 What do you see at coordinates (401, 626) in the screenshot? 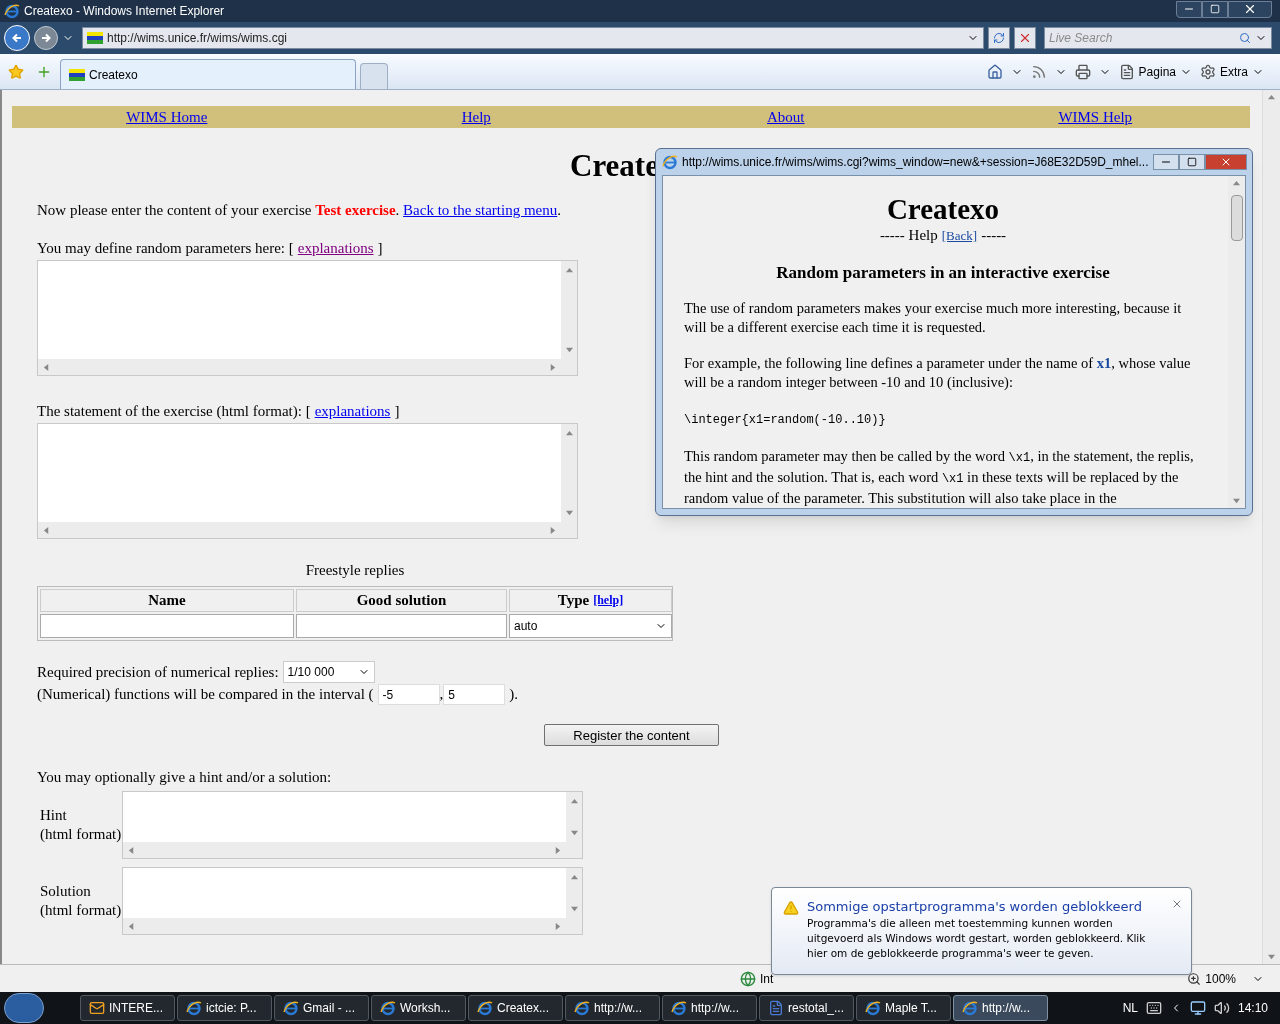
I see `solution-input` at bounding box center [401, 626].